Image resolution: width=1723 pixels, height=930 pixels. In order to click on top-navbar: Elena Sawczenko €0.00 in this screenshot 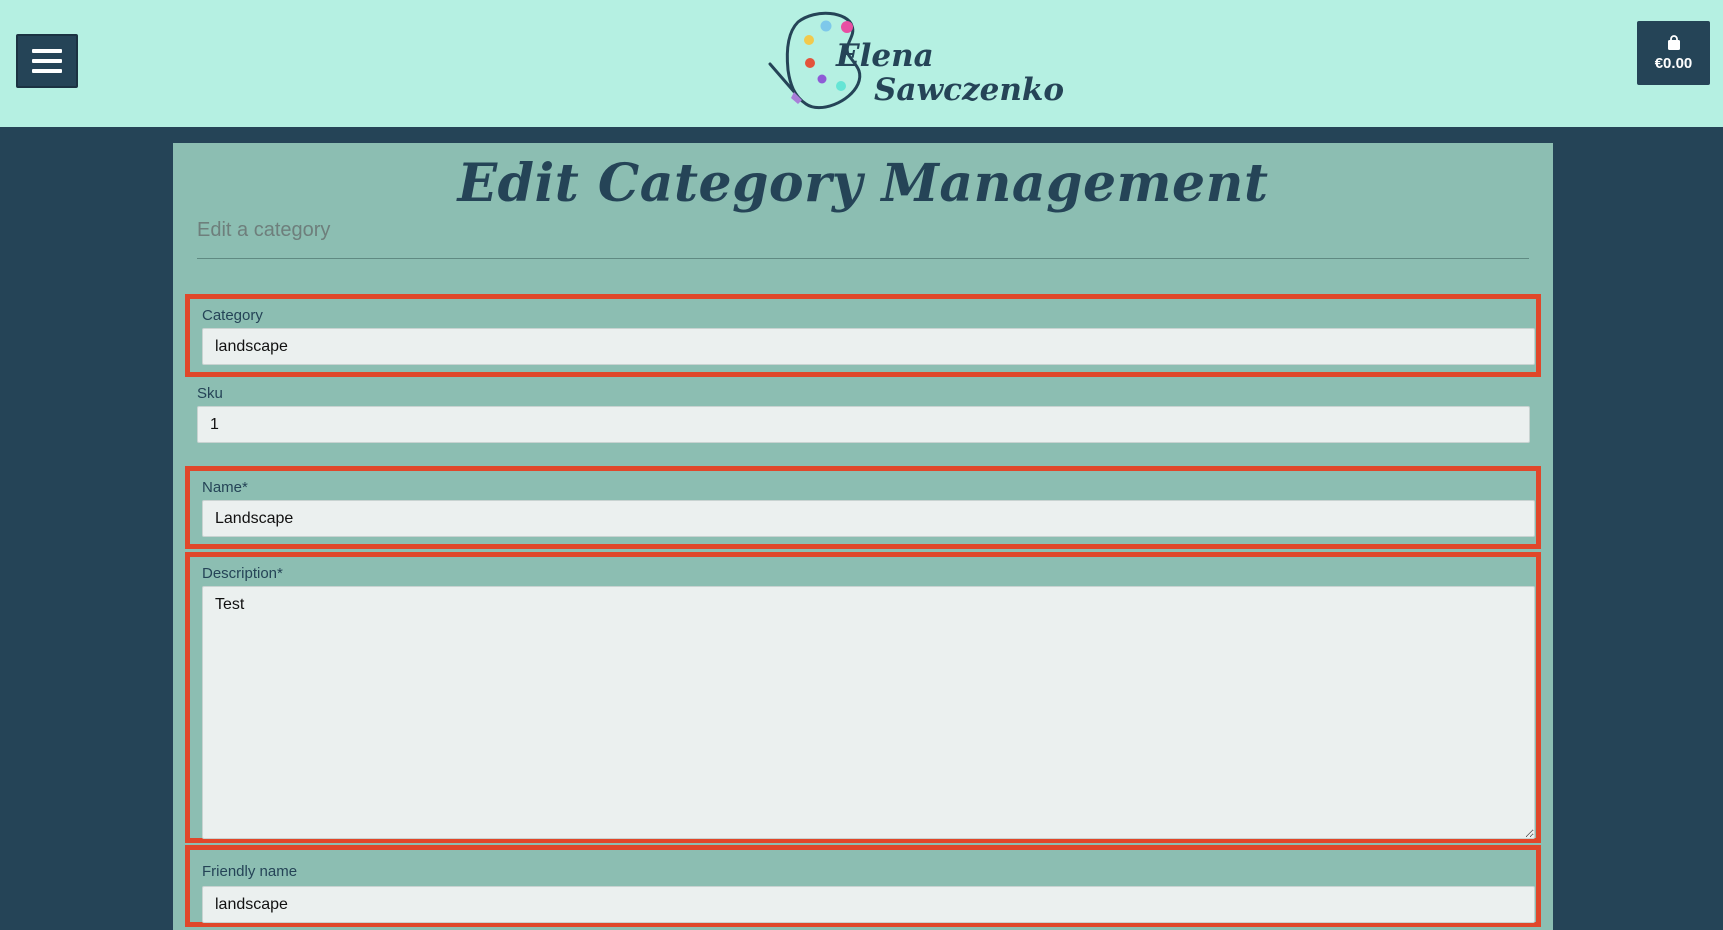, I will do `click(861, 63)`.